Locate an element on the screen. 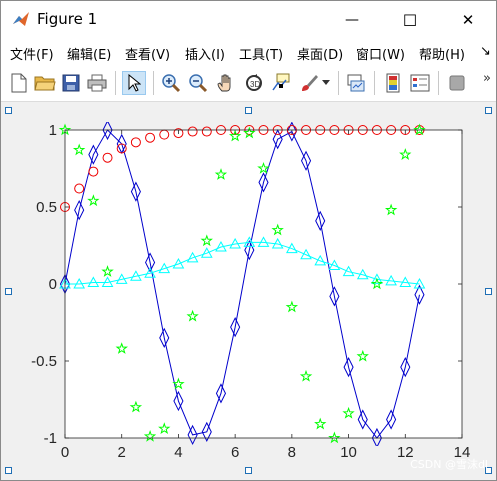 The image size is (497, 481). y-tick-label: 1 is located at coordinates (53, 130).